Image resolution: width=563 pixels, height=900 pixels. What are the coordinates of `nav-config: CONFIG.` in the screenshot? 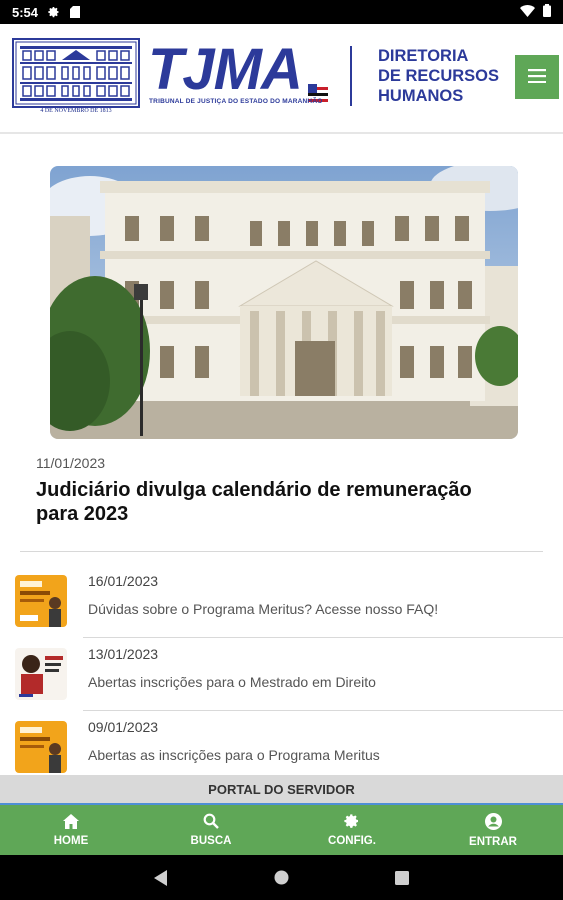 It's located at (352, 830).